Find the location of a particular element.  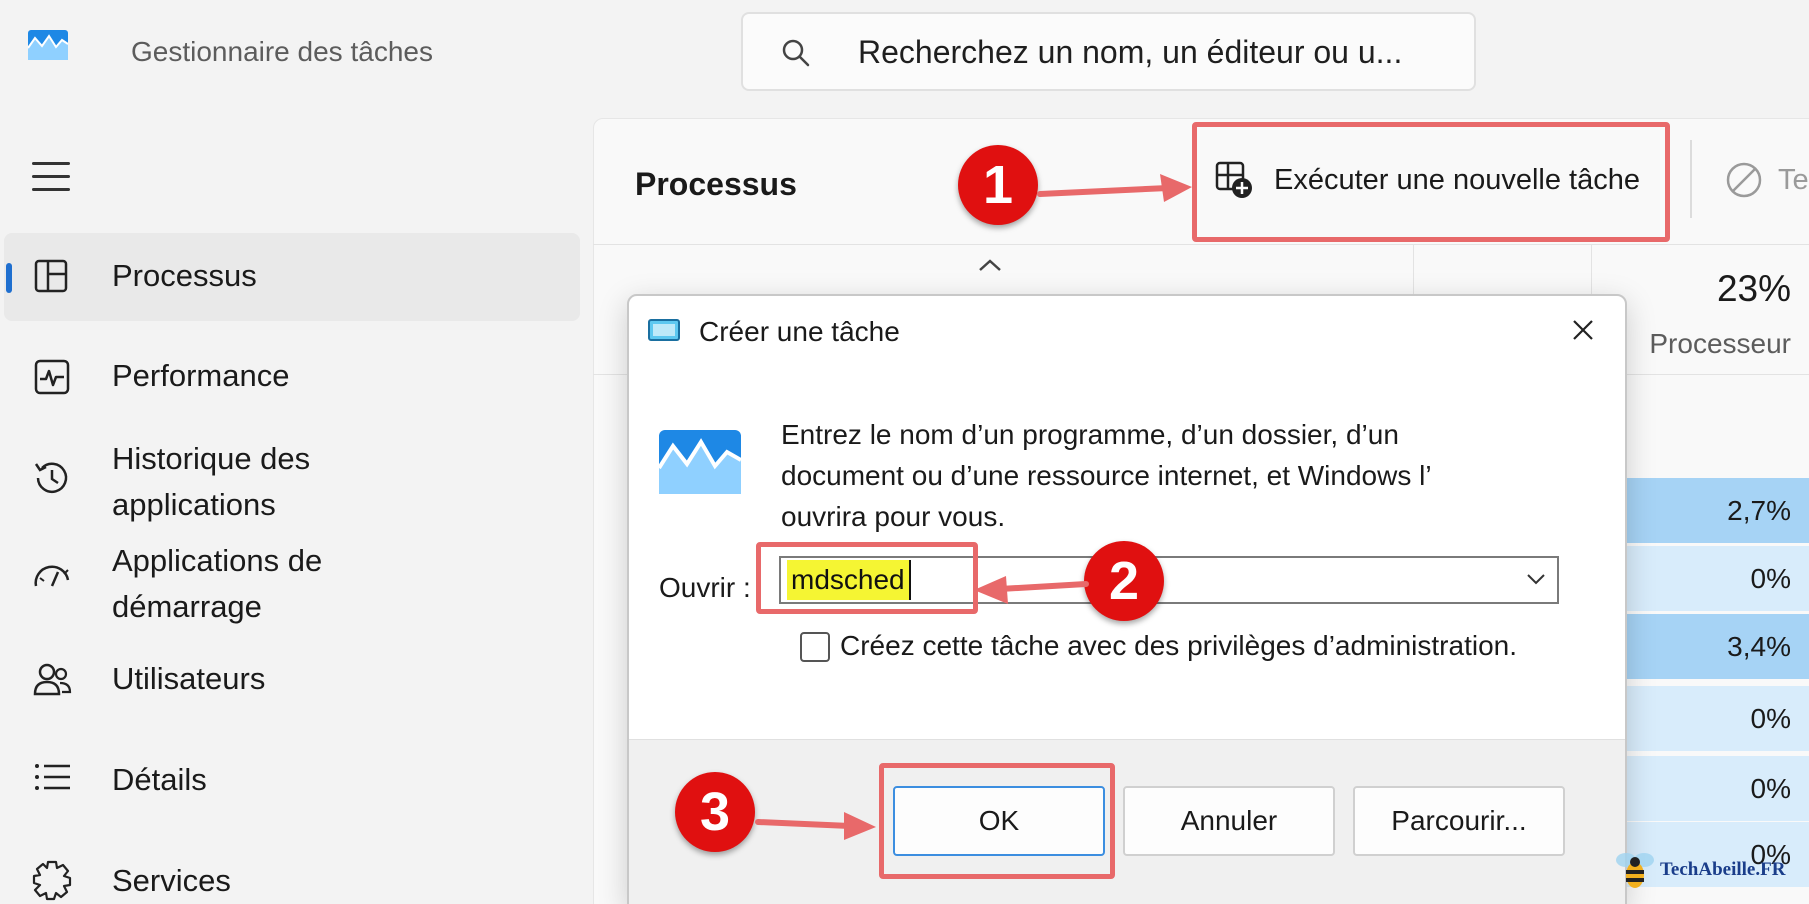

dialog-title: Créer une tâche is located at coordinates (799, 331).